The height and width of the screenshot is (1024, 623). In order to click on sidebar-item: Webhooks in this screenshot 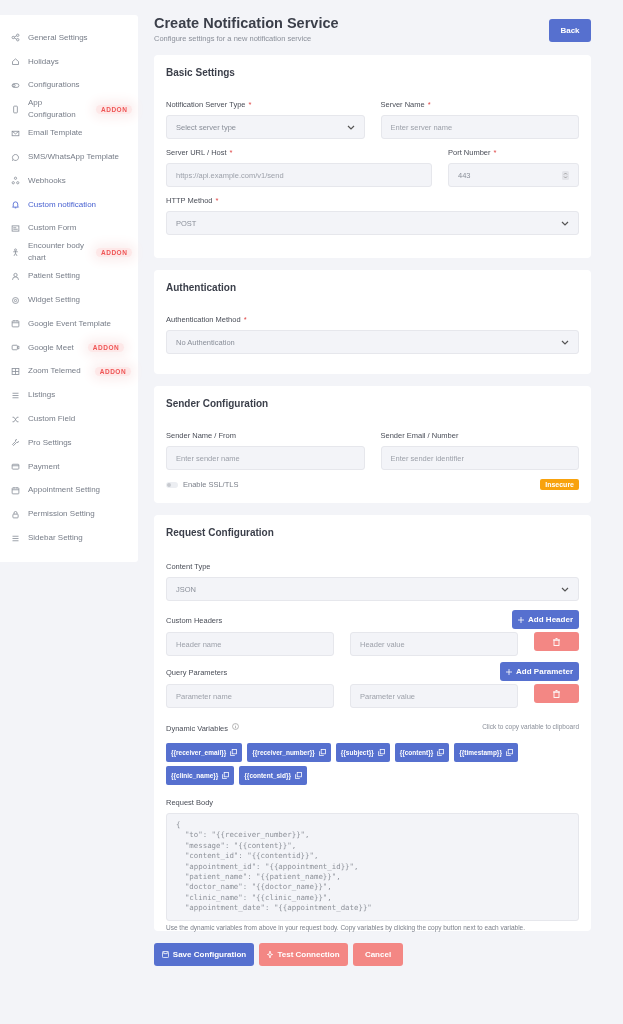, I will do `click(69, 181)`.